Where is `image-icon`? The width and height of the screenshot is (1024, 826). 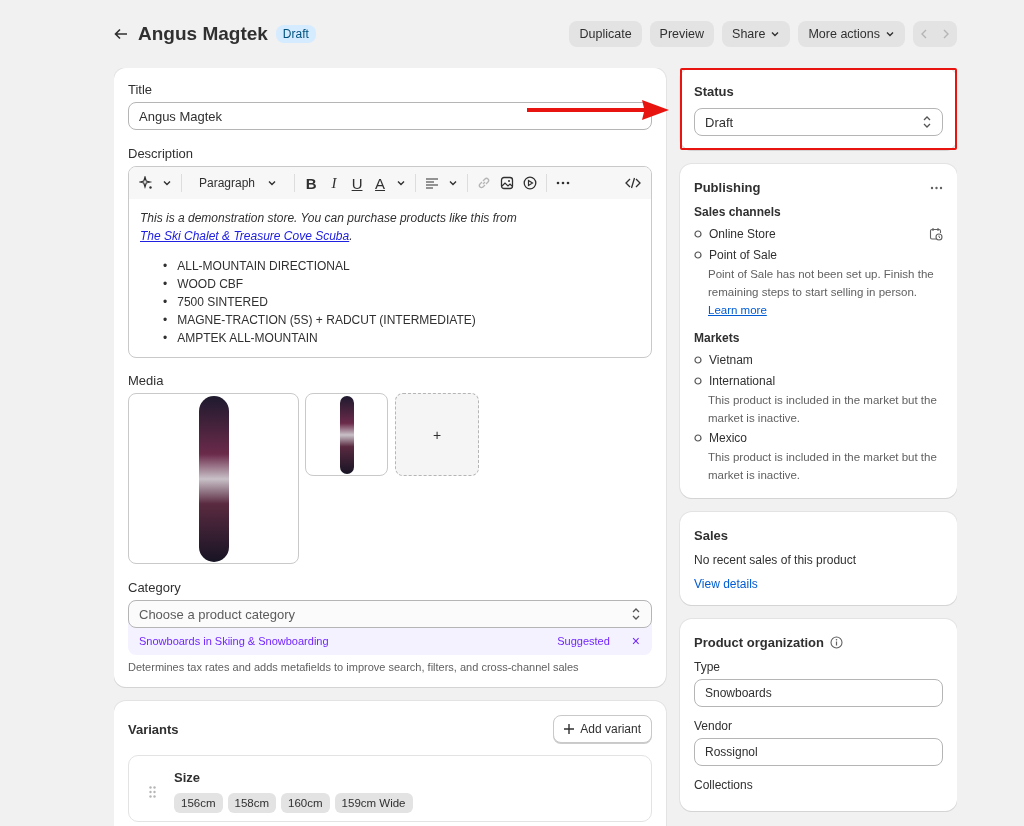 image-icon is located at coordinates (507, 183).